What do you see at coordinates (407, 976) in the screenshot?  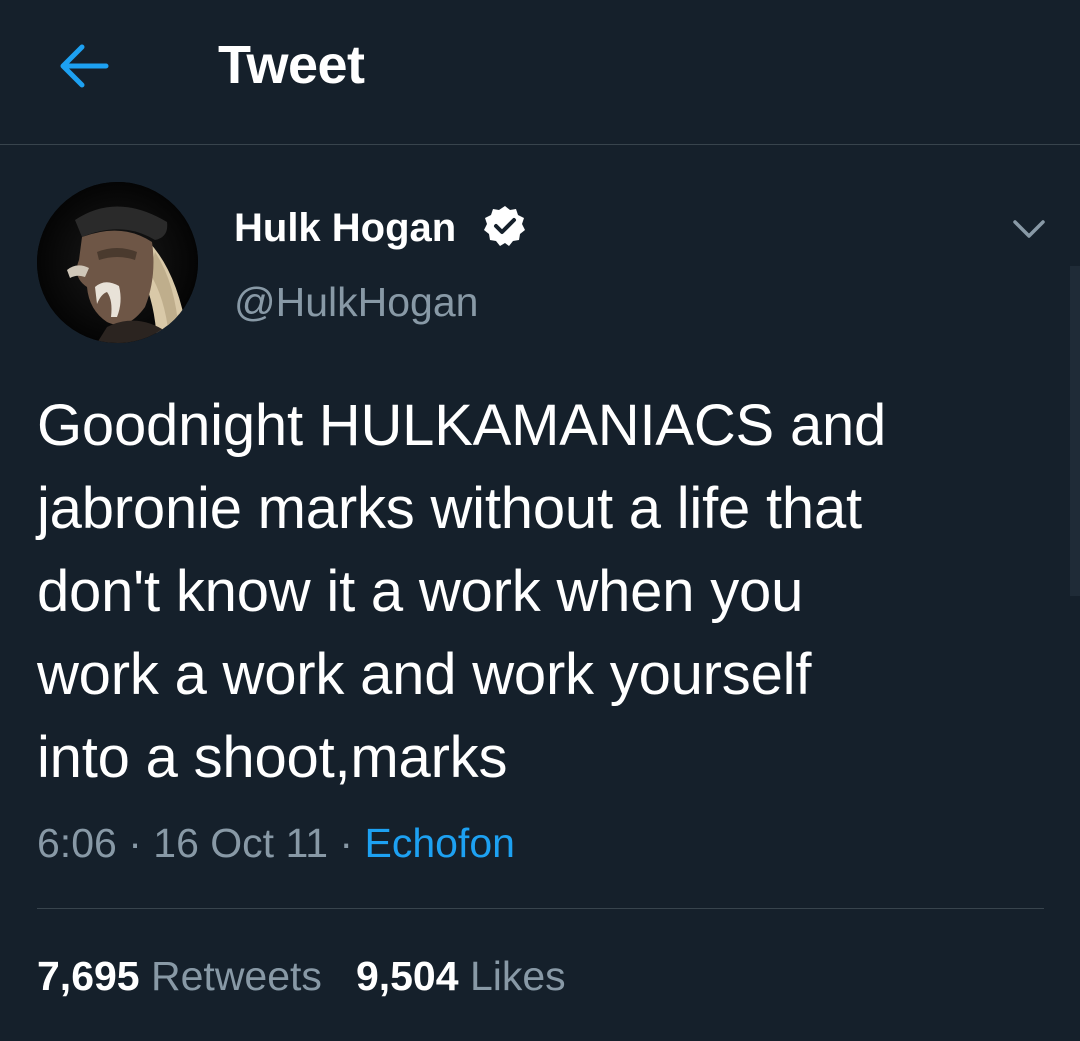 I see `likes-count: 9,504` at bounding box center [407, 976].